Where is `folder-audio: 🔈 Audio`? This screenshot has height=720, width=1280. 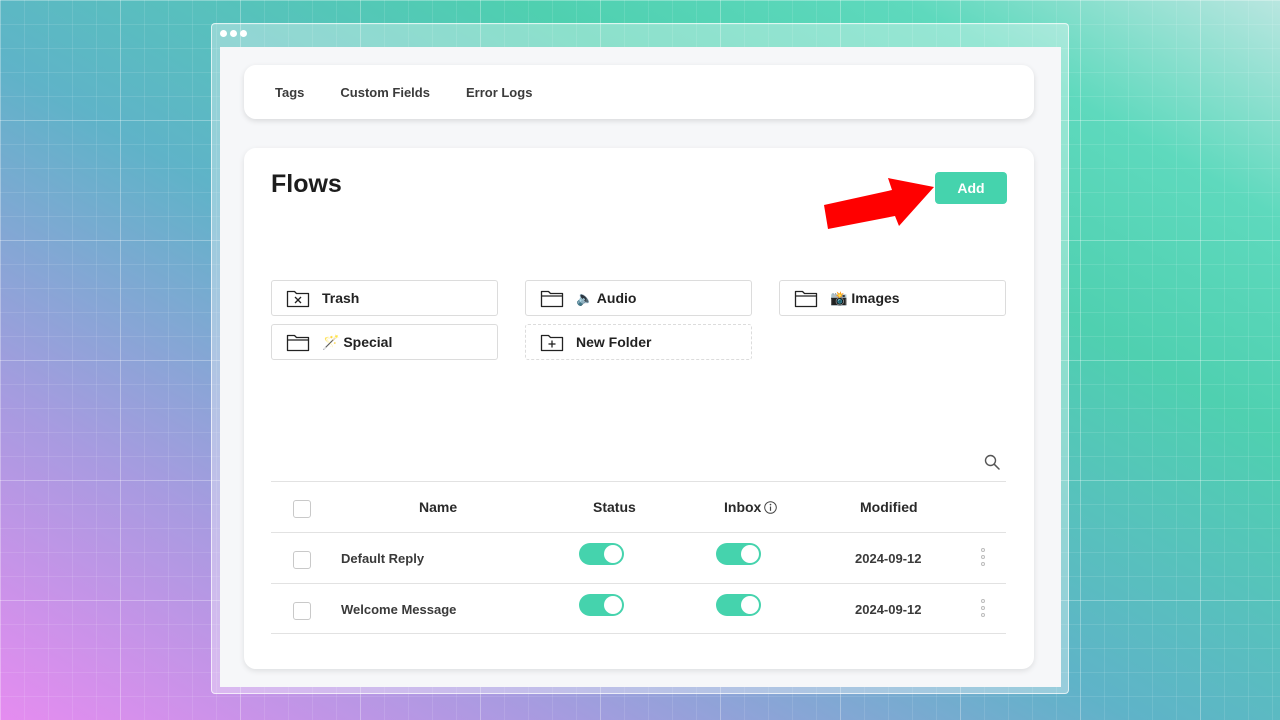
folder-audio: 🔈 Audio is located at coordinates (638, 298).